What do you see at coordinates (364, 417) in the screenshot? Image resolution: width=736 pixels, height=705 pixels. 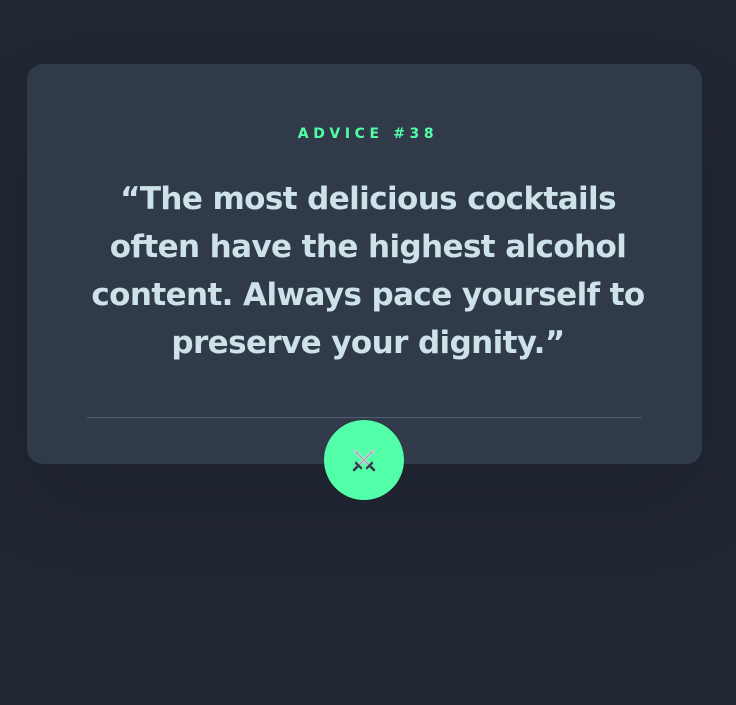 I see `divider` at bounding box center [364, 417].